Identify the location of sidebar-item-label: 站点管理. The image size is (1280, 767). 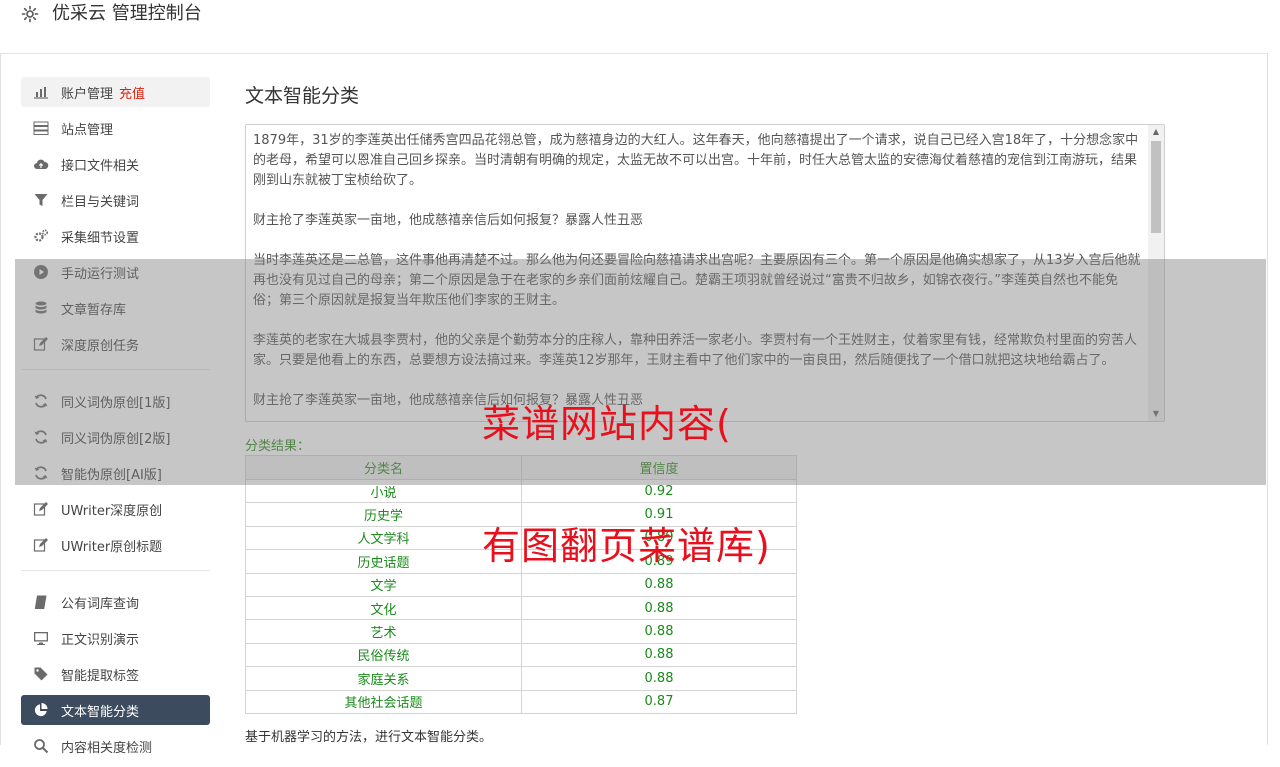
(87, 130).